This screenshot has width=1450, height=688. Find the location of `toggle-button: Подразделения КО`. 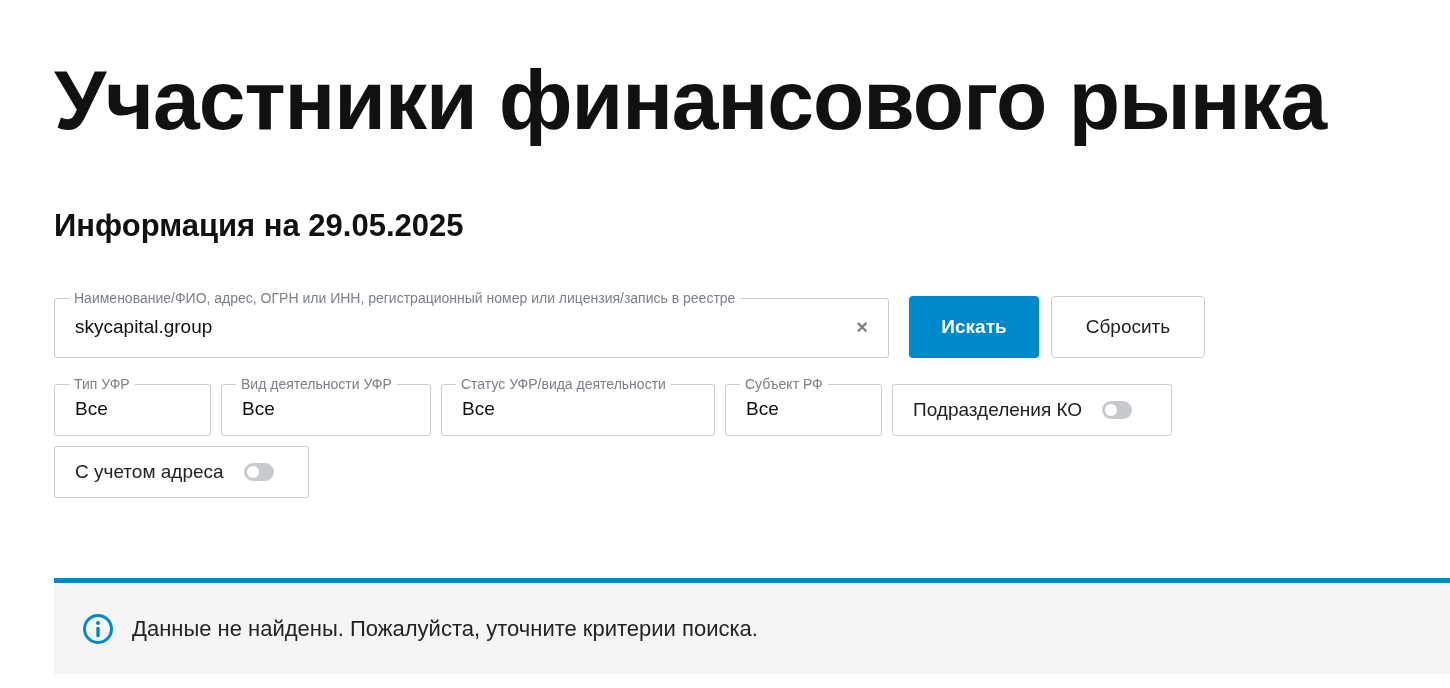

toggle-button: Подразделения КО is located at coordinates (1032, 410).